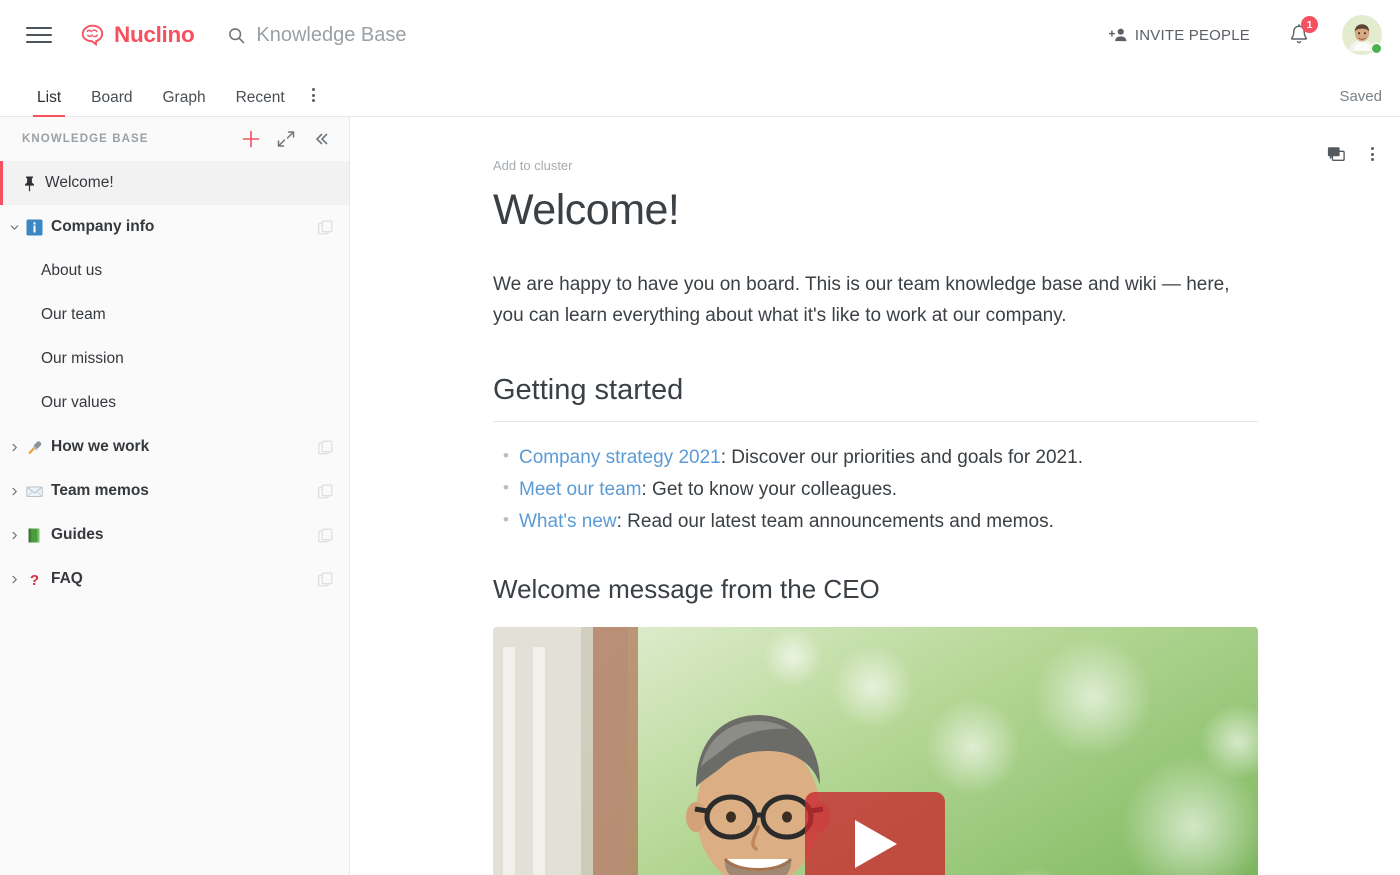 The image size is (1400, 875). I want to click on notifications-button: 1, so click(1303, 31).